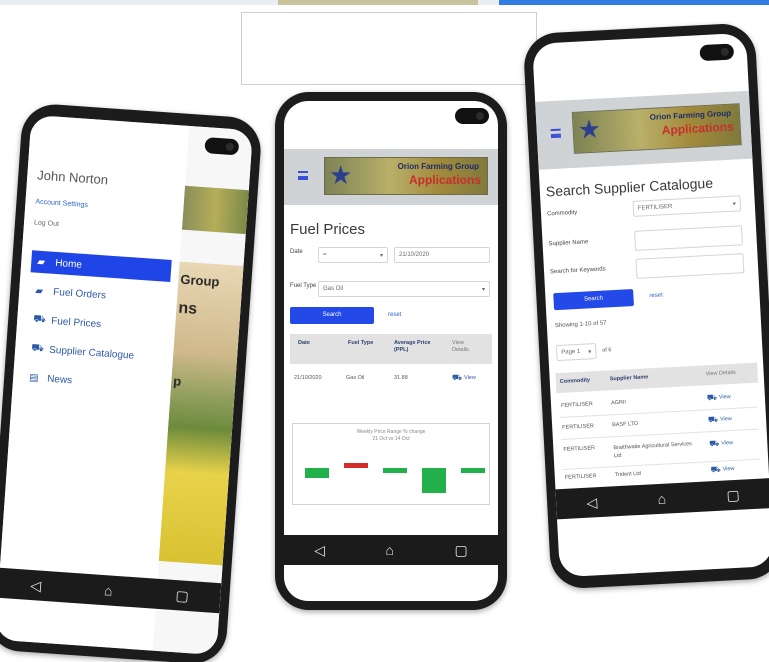  I want to click on column-header: View Details, so click(460, 346).